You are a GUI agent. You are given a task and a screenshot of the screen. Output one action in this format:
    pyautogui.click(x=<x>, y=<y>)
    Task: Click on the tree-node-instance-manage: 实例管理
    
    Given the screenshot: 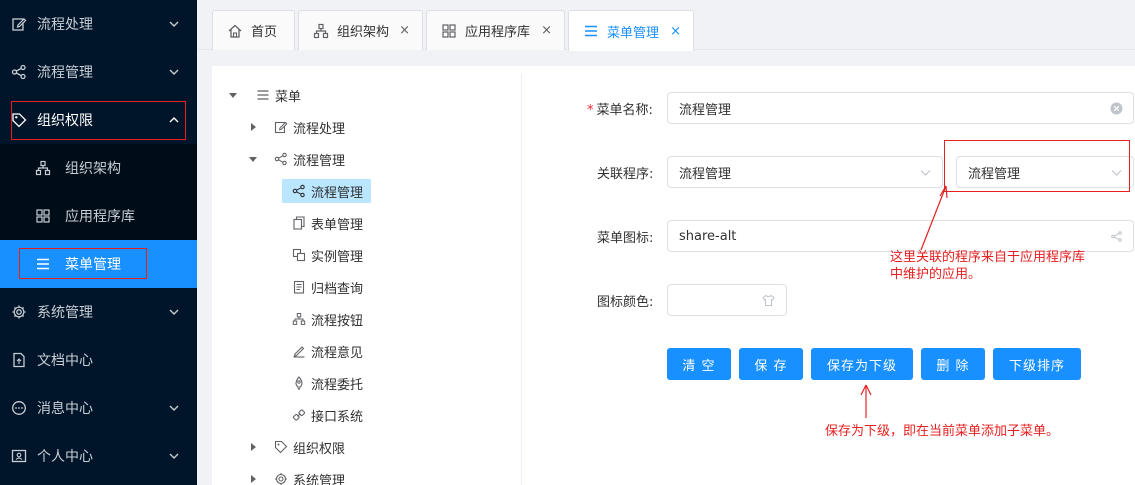 What is the action you would take?
    pyautogui.click(x=342, y=255)
    